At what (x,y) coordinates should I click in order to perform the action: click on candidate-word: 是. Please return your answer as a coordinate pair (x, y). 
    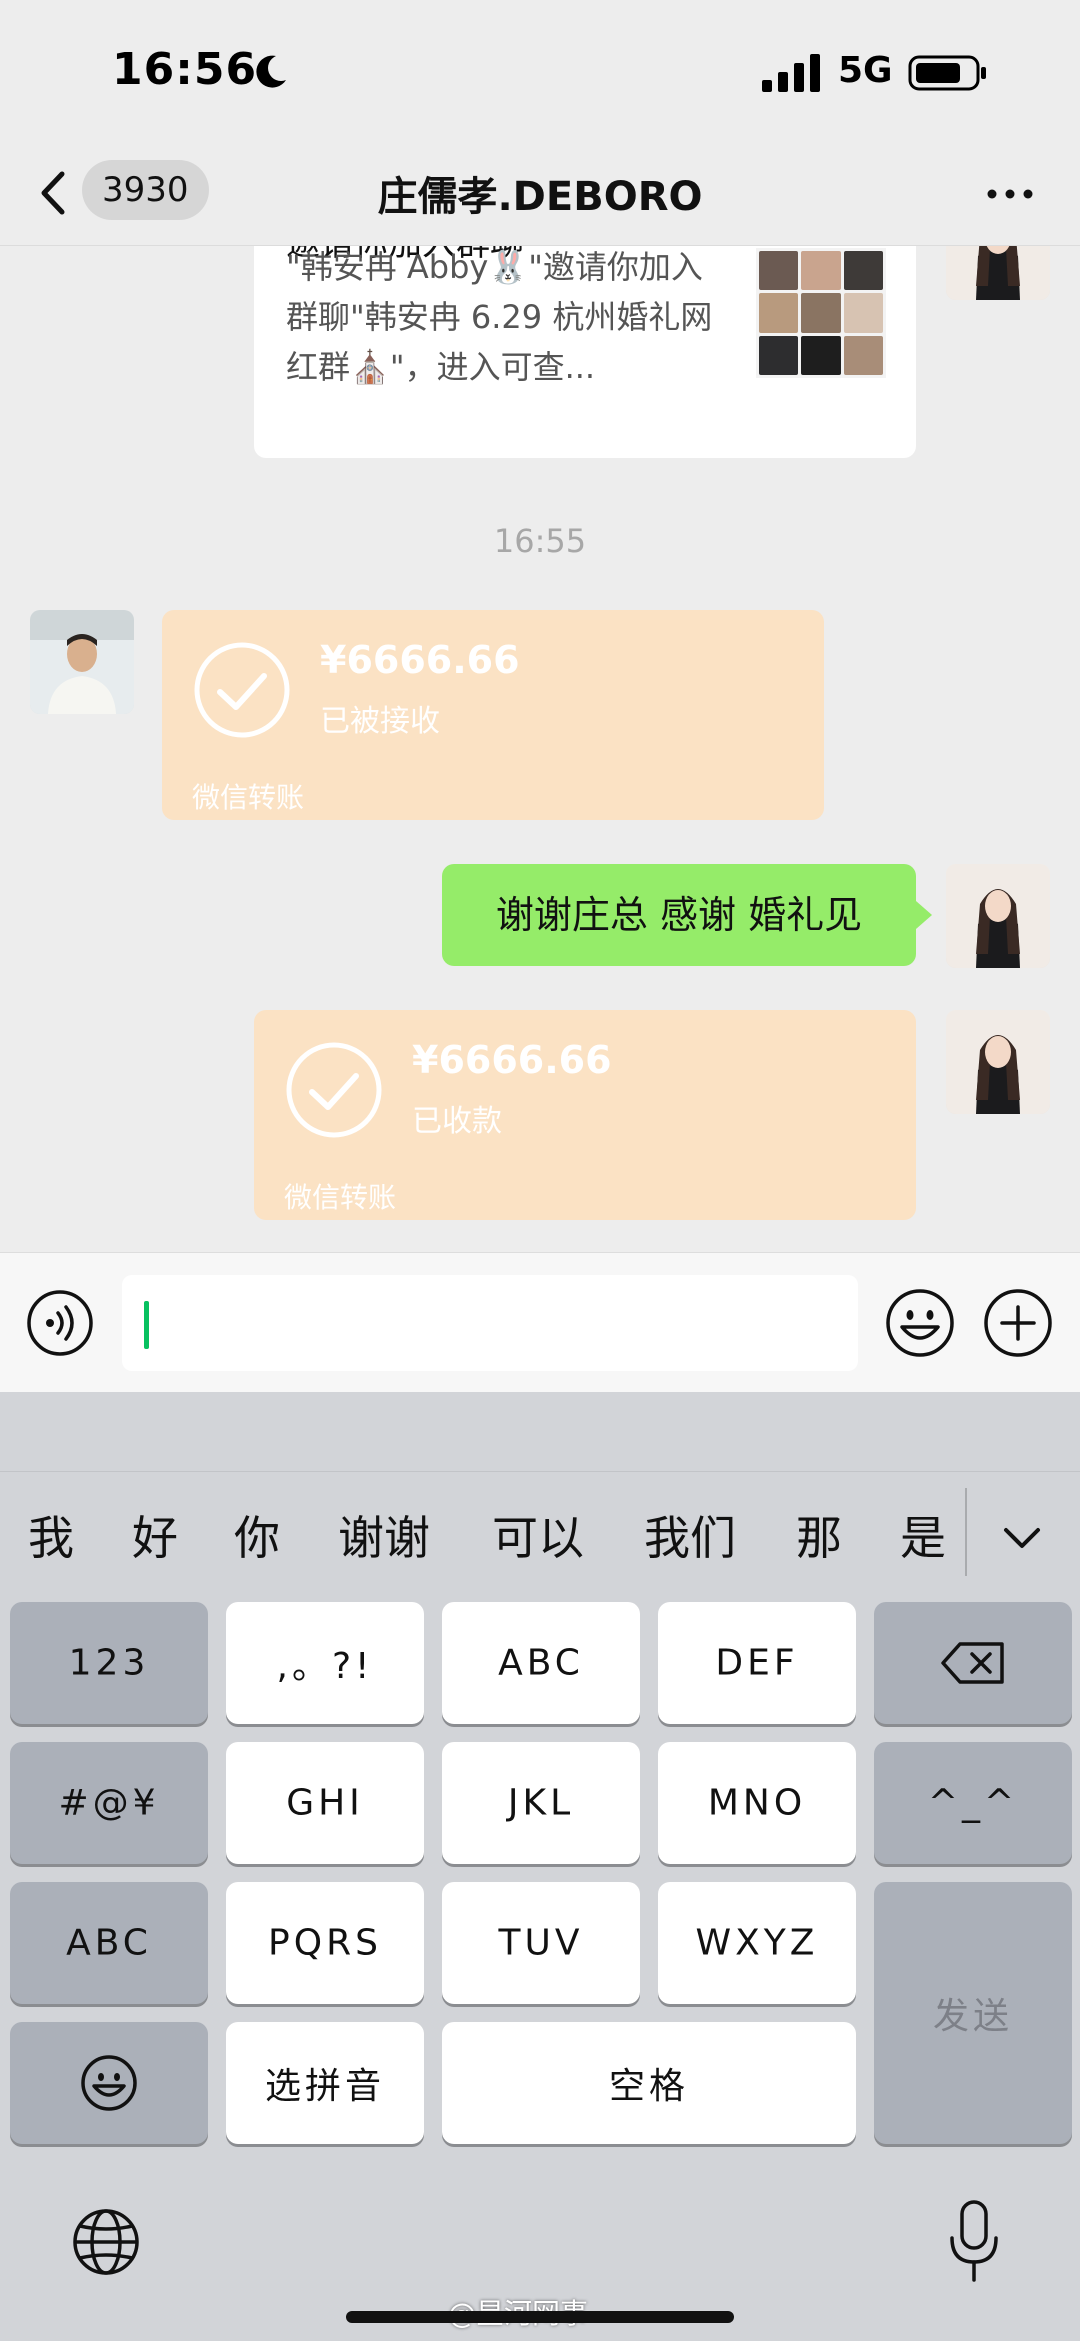
    Looking at the image, I should click on (923, 1535).